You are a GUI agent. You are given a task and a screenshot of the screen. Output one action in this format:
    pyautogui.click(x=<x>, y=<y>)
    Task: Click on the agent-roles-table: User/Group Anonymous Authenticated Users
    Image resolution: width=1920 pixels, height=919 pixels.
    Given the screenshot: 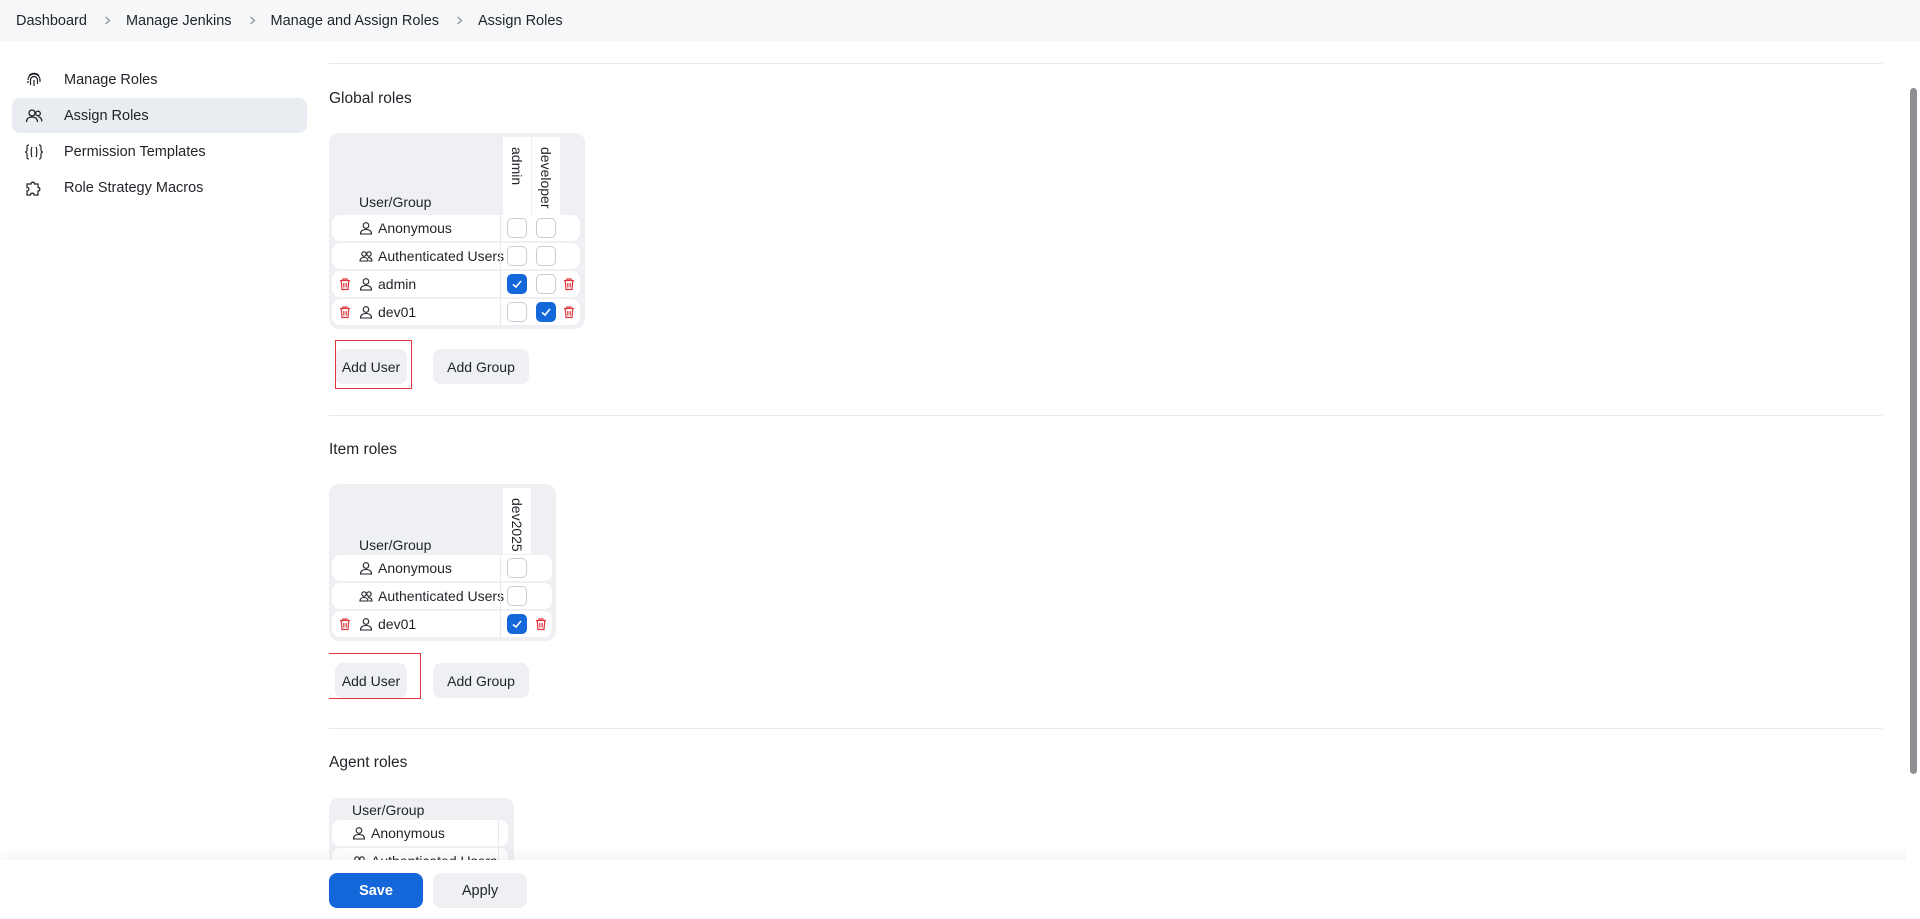 What is the action you would take?
    pyautogui.click(x=421, y=829)
    